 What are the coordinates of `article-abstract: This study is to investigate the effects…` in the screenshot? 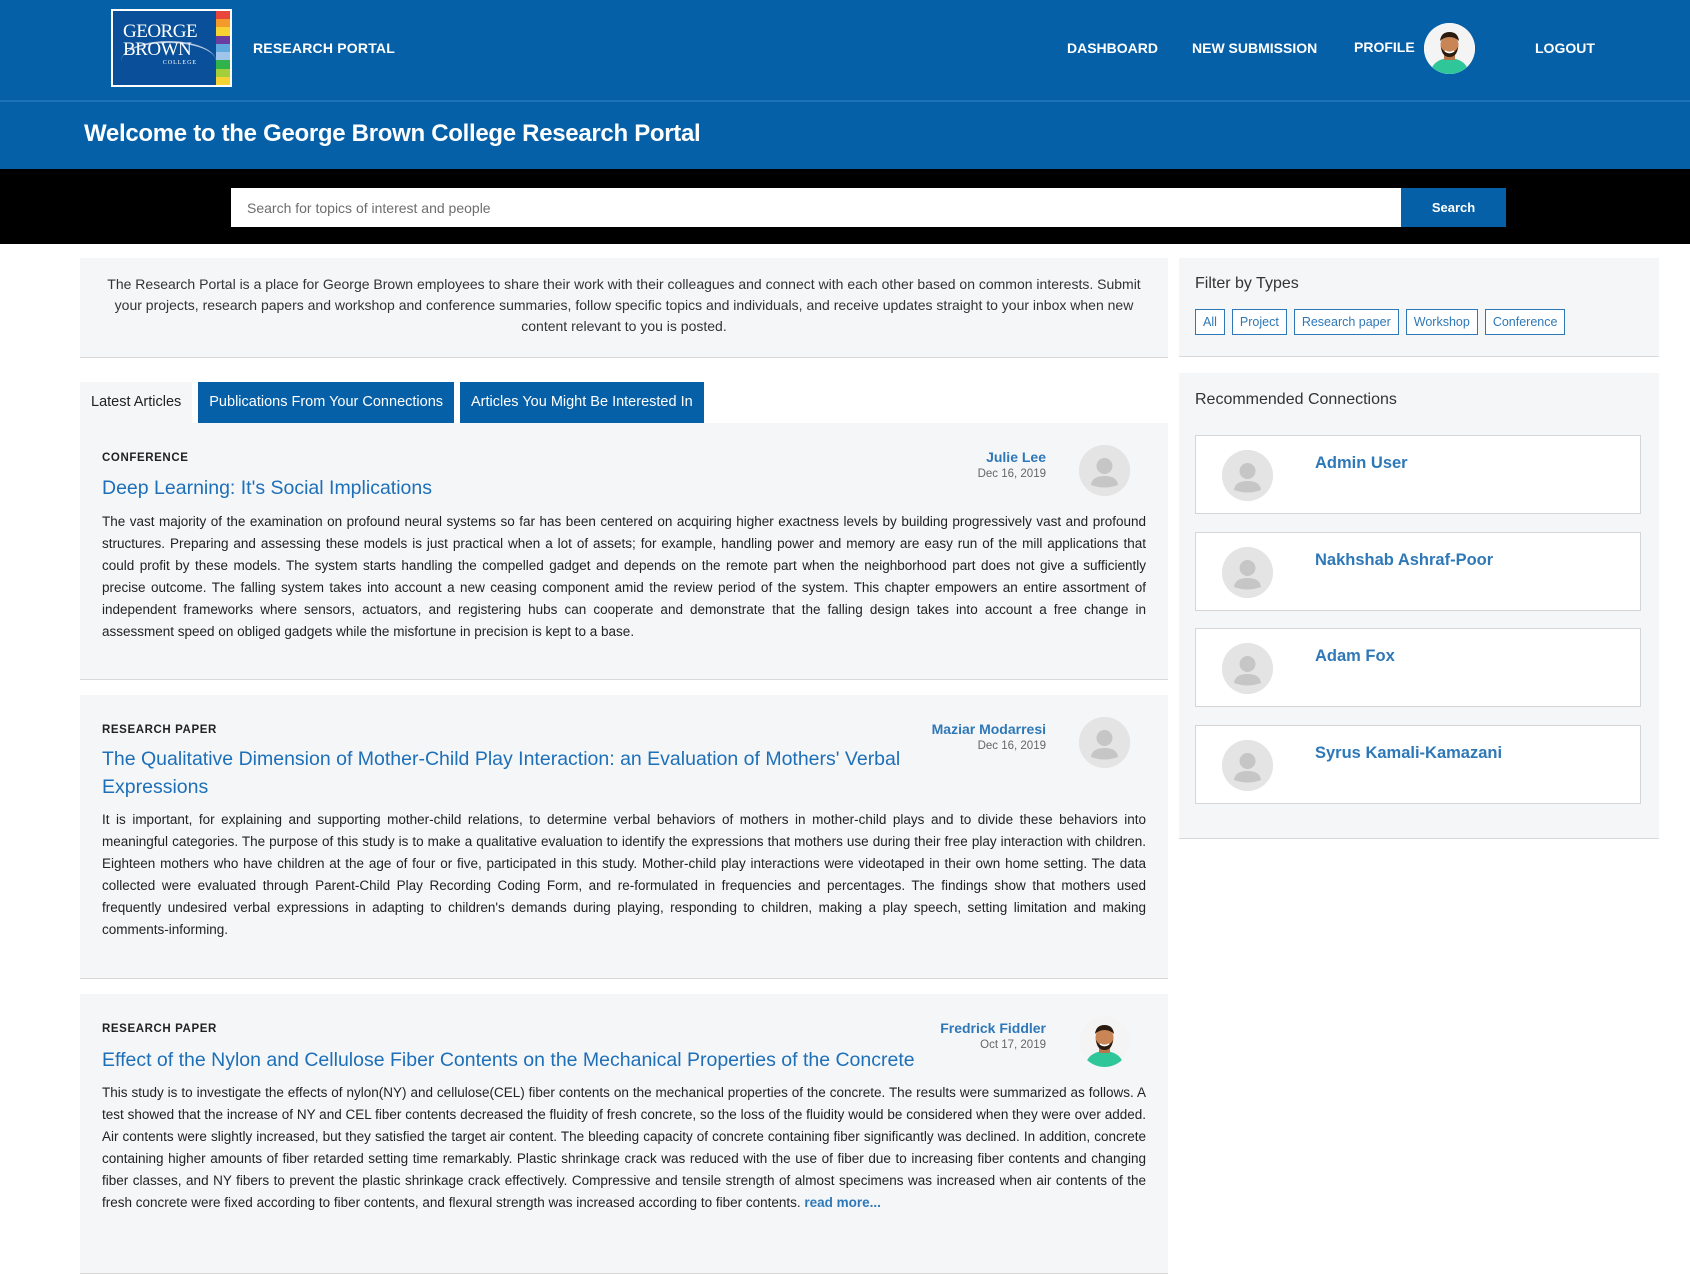 It's located at (624, 1148).